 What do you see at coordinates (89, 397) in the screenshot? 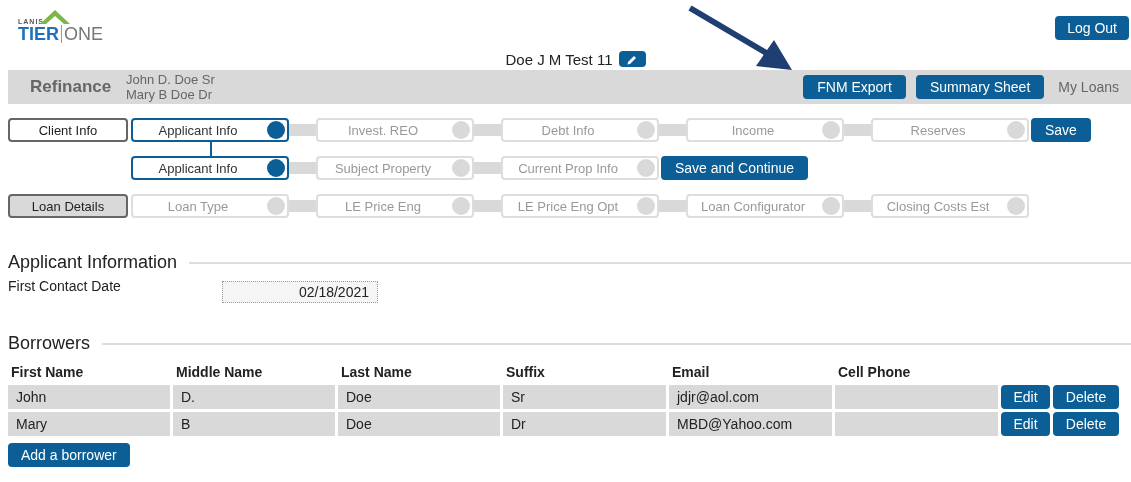
I see `table-cell: John` at bounding box center [89, 397].